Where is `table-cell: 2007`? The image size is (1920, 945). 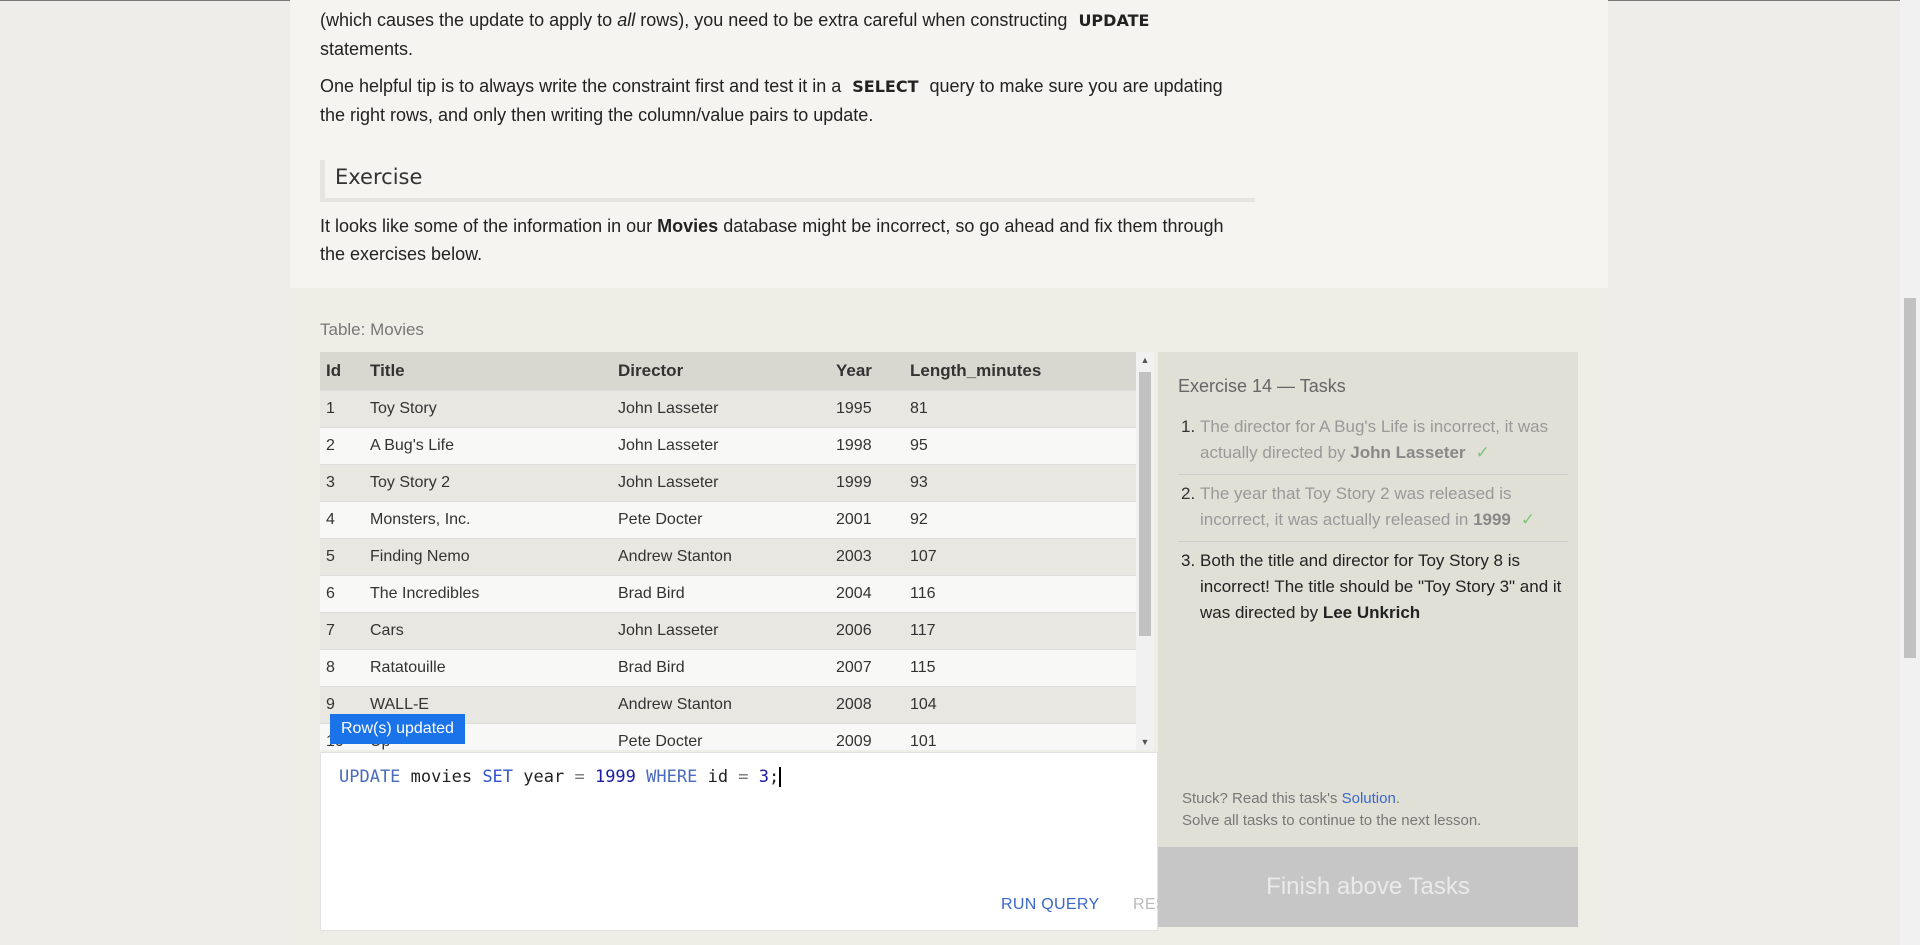 table-cell: 2007 is located at coordinates (867, 668).